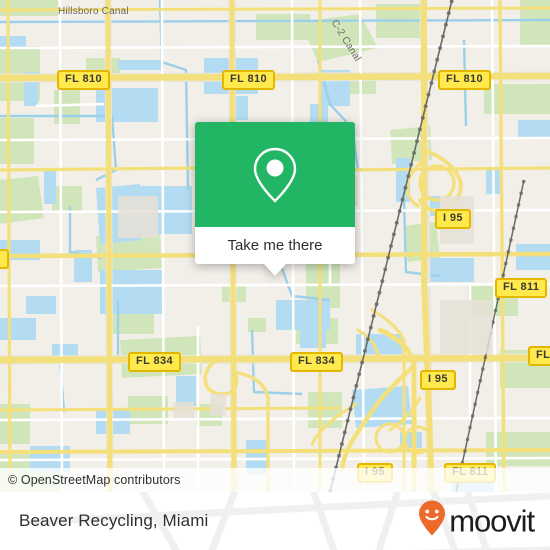 This screenshot has width=550, height=550. Describe the element at coordinates (539, 356) in the screenshot. I see `shield-fl-partial-right: FL` at that location.